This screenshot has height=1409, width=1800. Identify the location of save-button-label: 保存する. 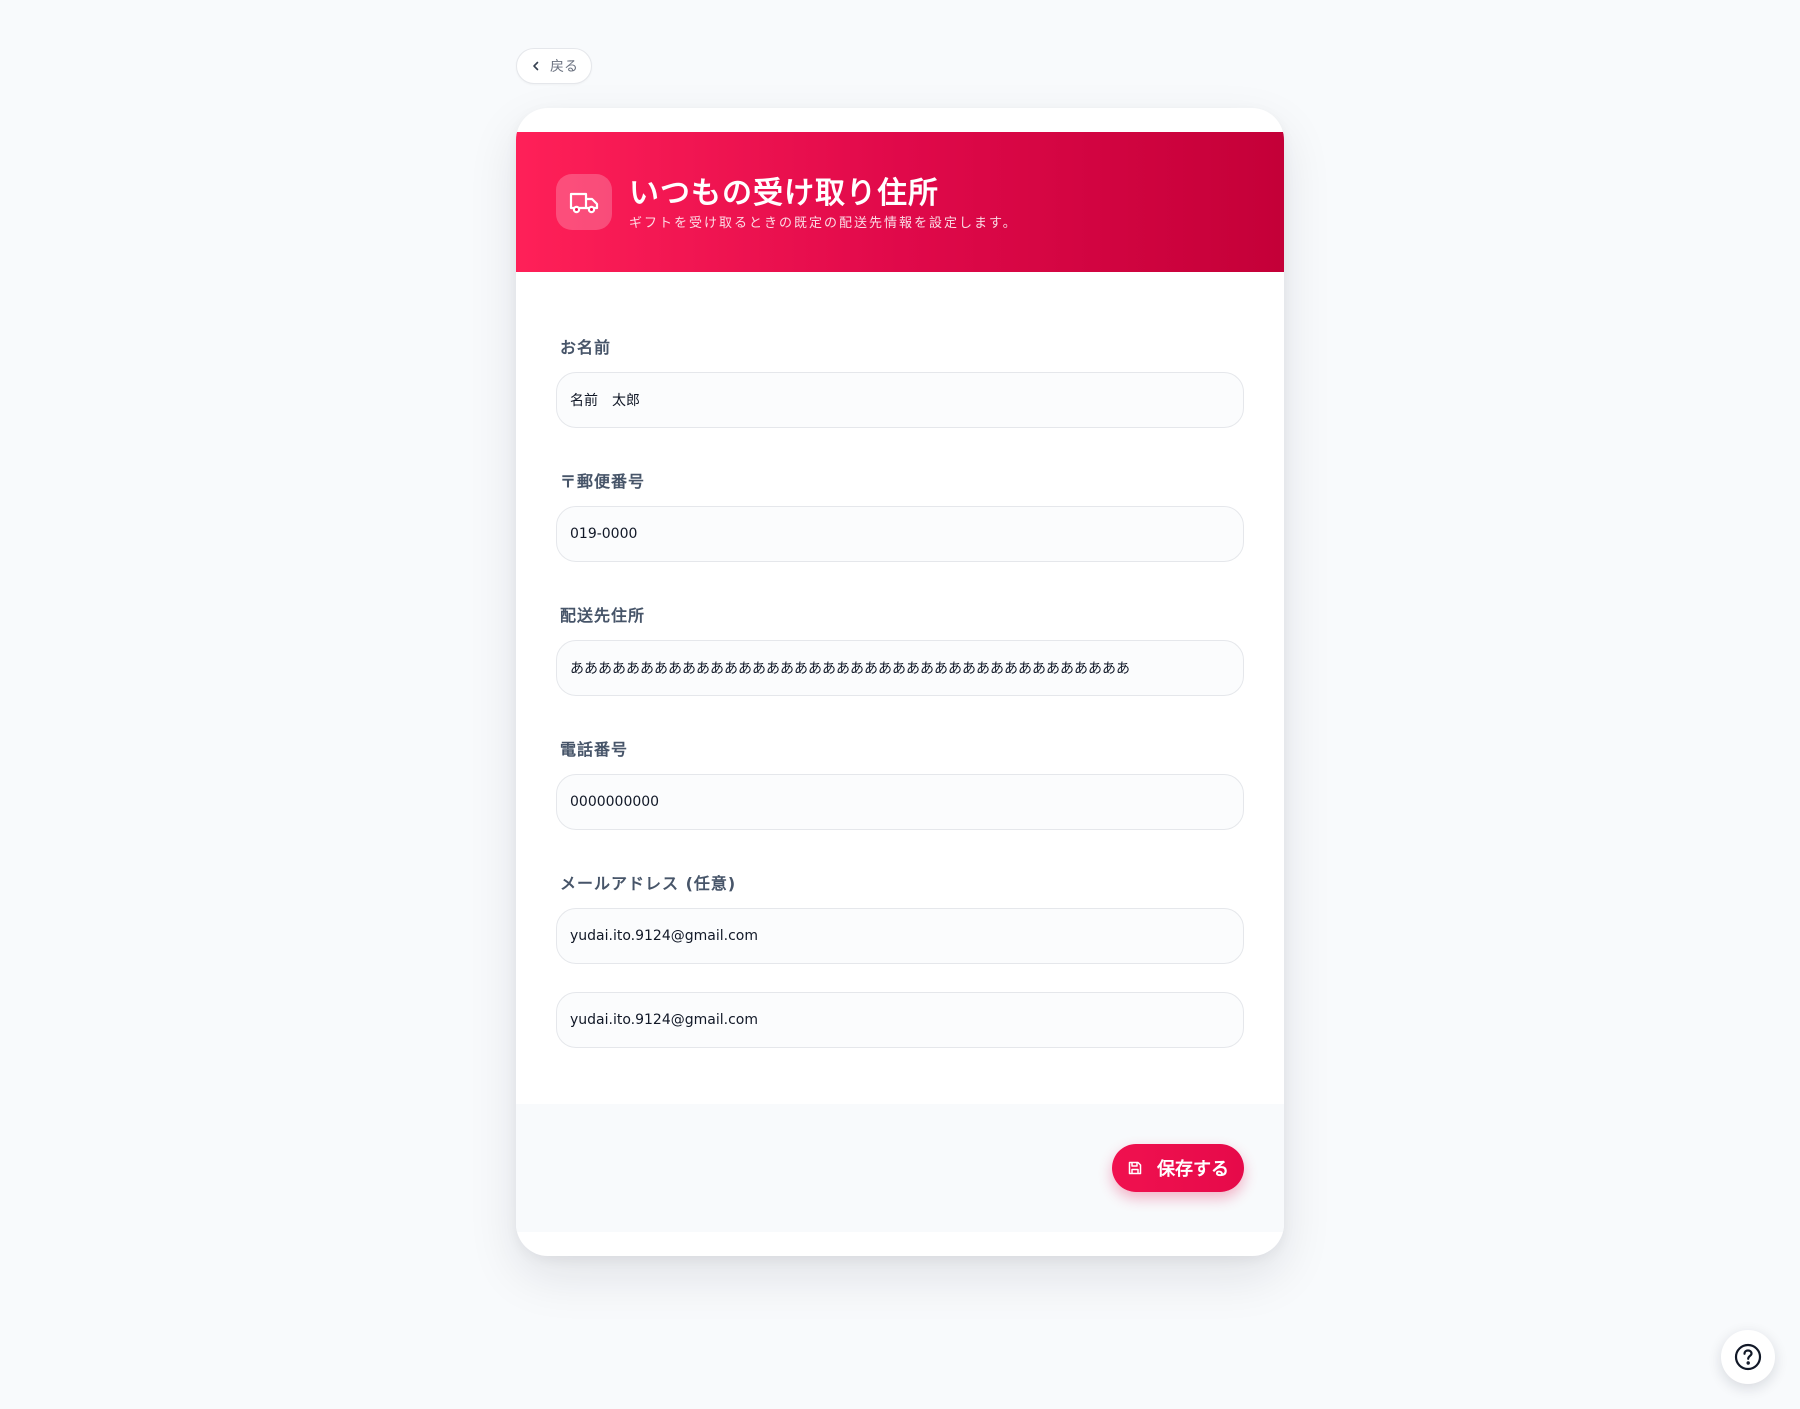
(1193, 1169).